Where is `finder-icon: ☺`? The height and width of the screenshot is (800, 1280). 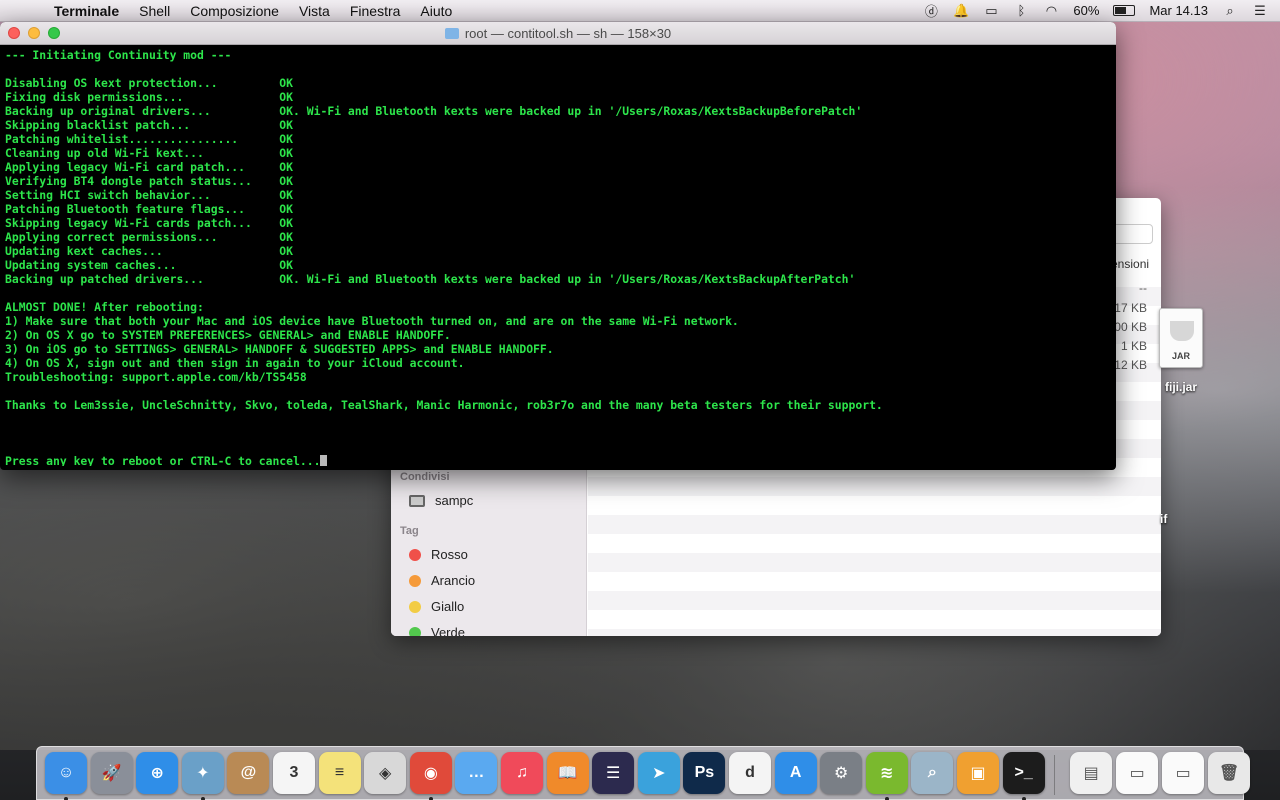
finder-icon: ☺ is located at coordinates (66, 773).